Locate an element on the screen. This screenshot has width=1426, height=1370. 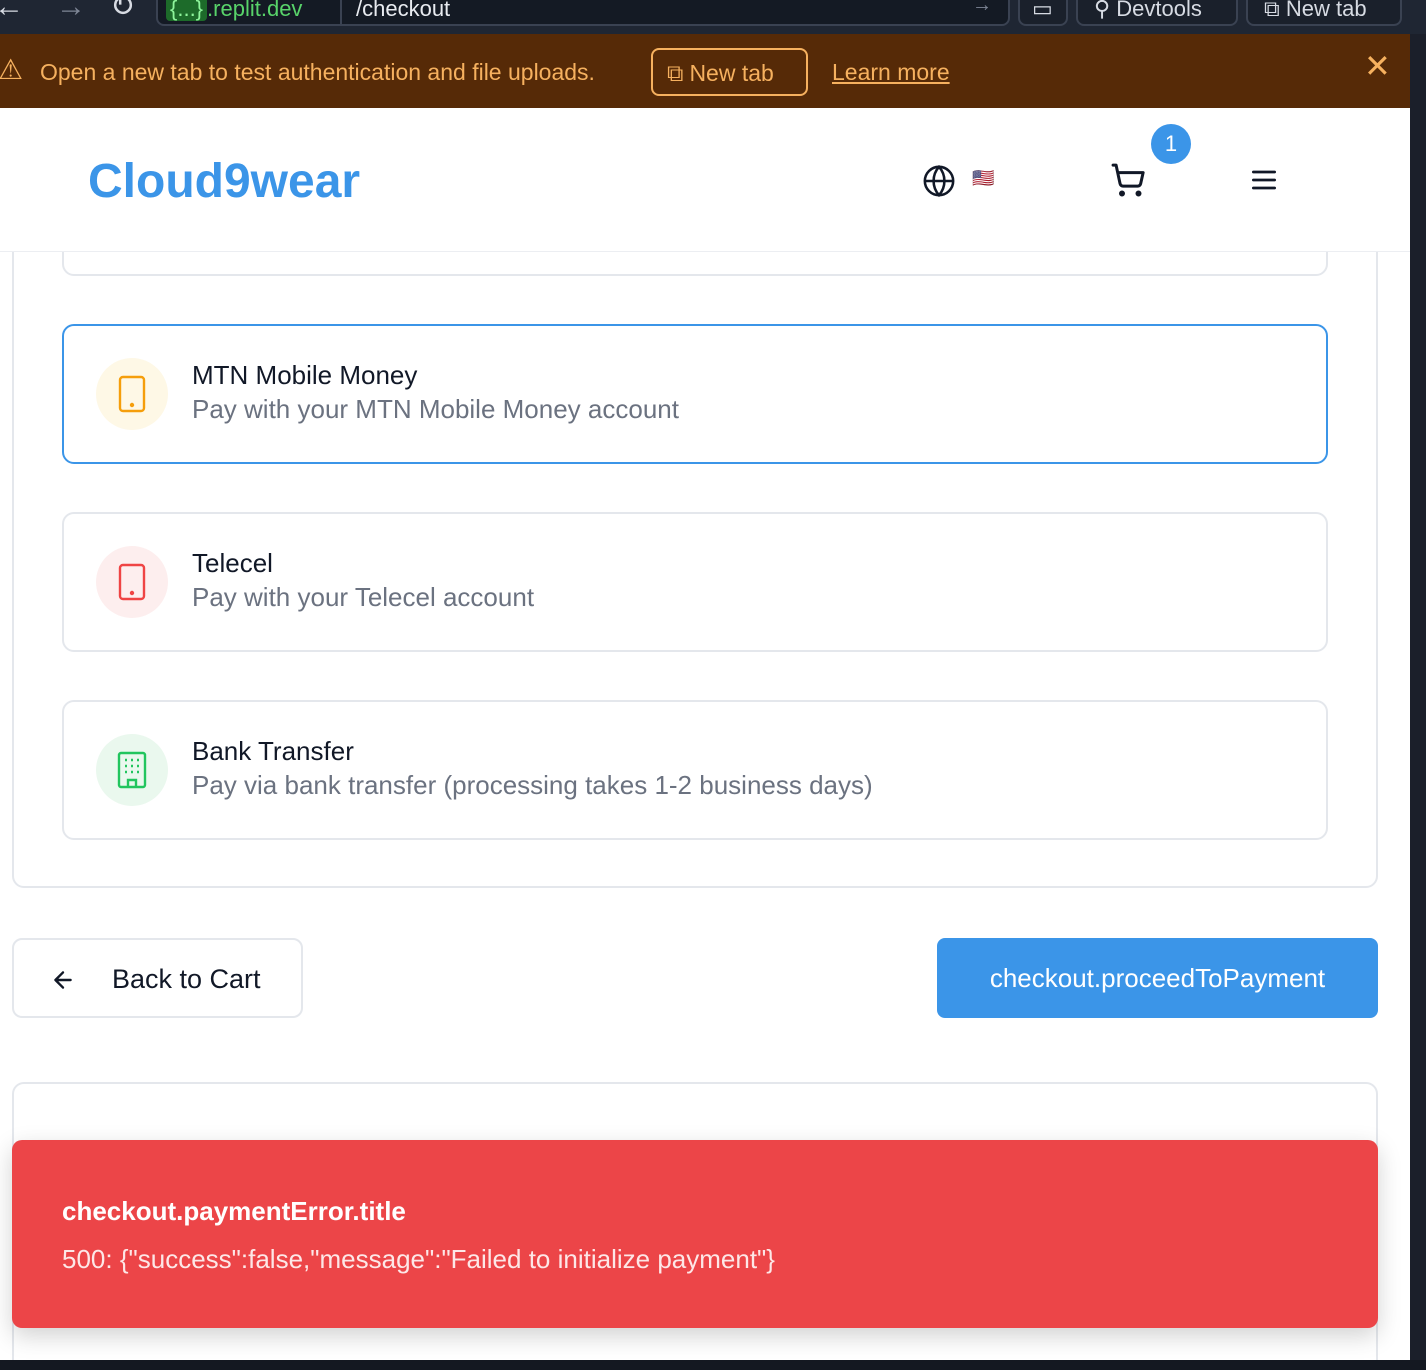
devtools-label: Devtools is located at coordinates (1159, 10).